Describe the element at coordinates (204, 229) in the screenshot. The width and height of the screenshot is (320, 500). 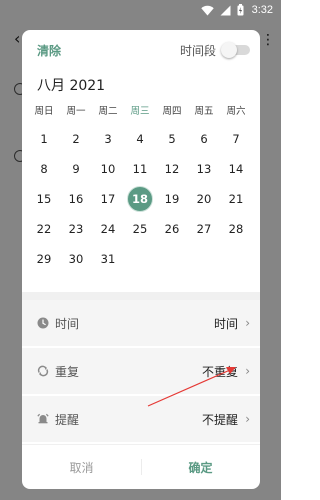
I see `calendar-day: 27` at that location.